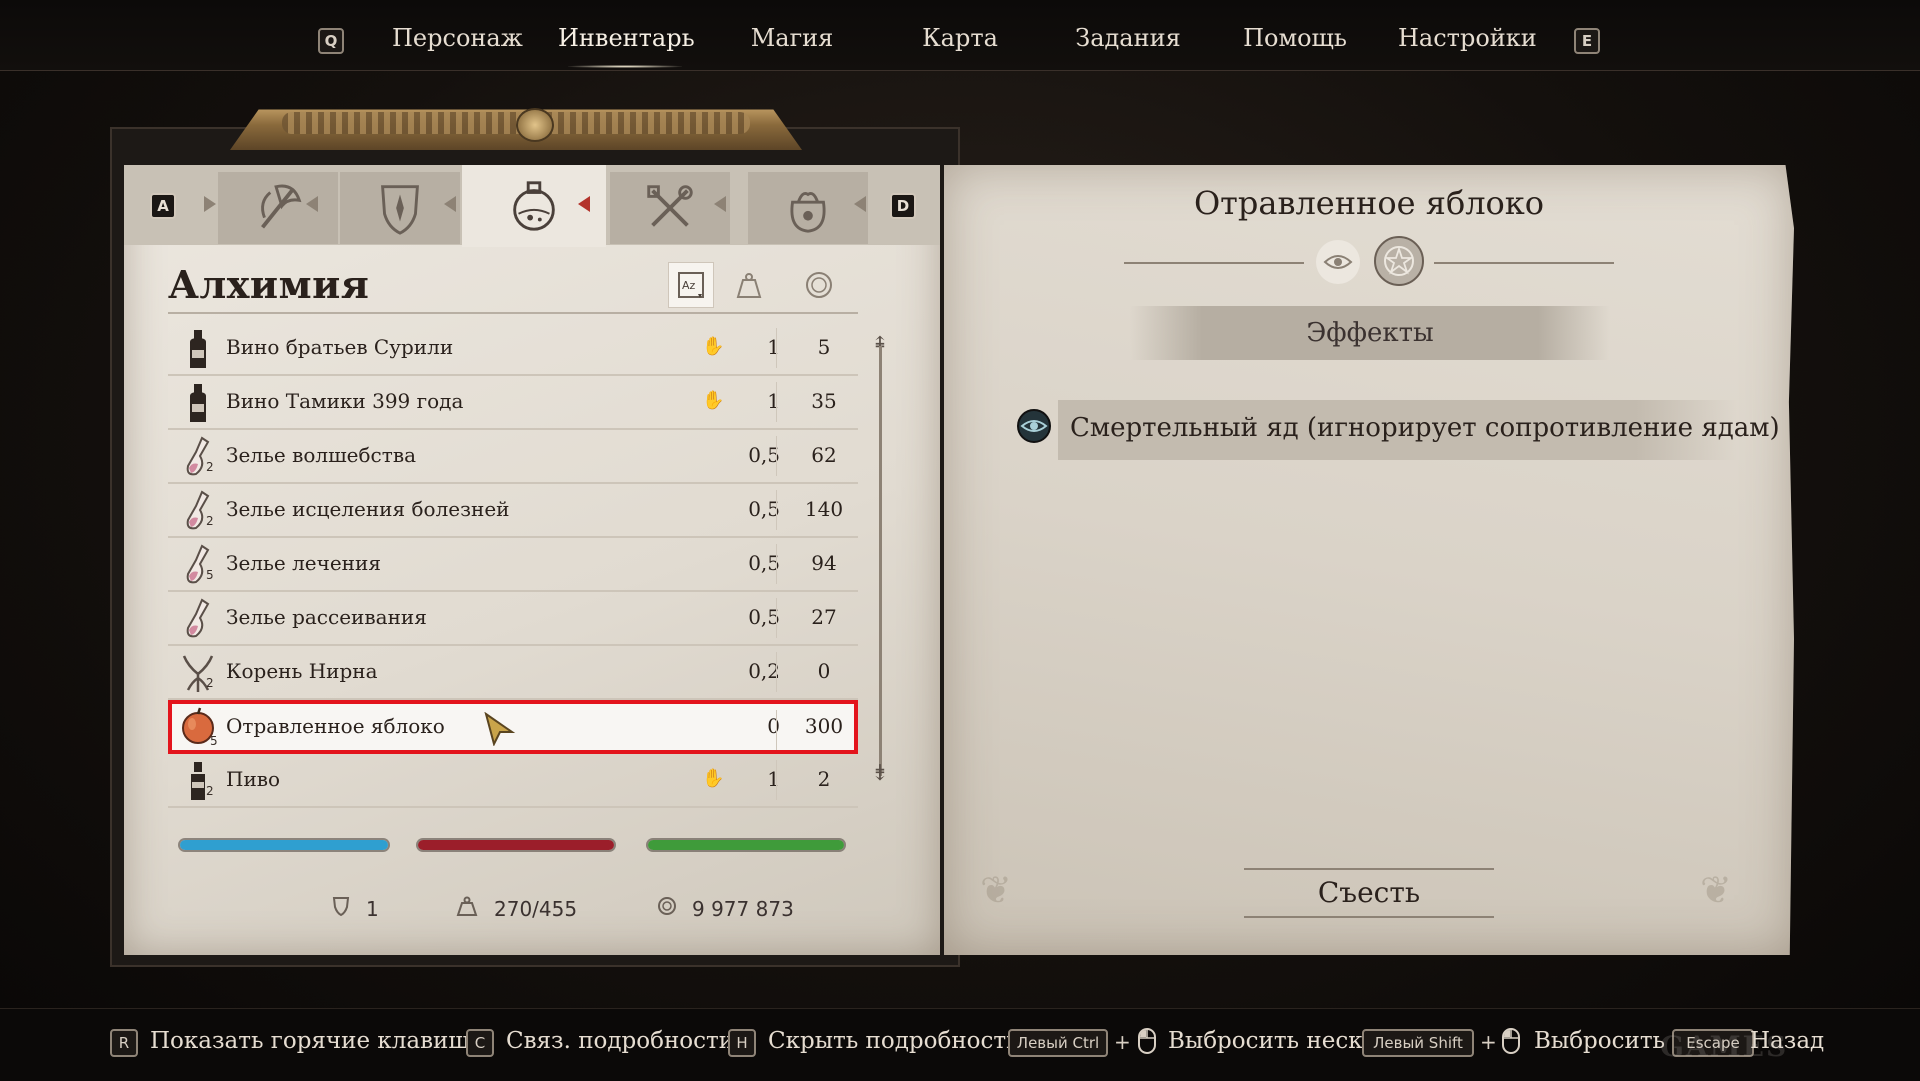 Image resolution: width=1920 pixels, height=1081 pixels. Describe the element at coordinates (824, 401) in the screenshot. I see `item-price: 35` at that location.